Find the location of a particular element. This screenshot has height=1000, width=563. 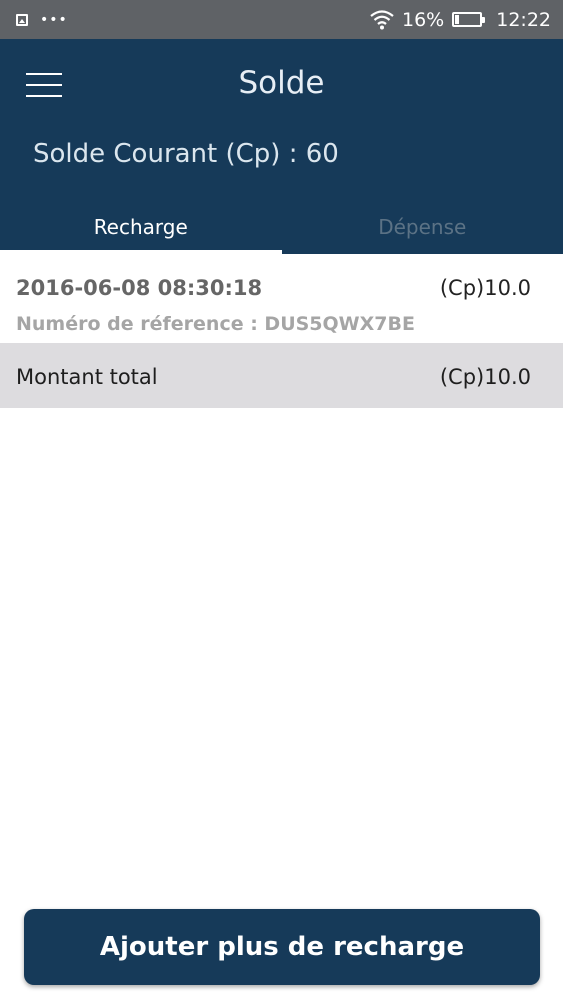

tab-depense-label: Dépense is located at coordinates (422, 226).